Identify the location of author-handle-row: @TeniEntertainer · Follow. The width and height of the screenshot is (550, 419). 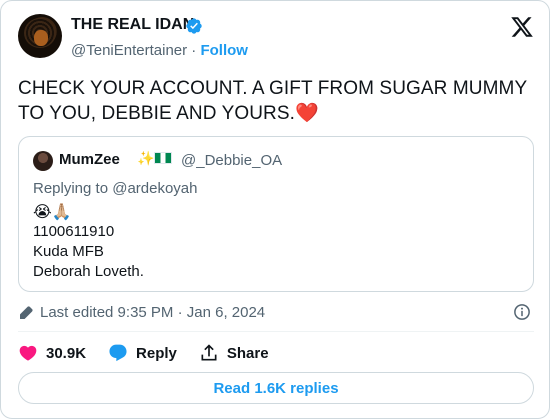
(159, 50).